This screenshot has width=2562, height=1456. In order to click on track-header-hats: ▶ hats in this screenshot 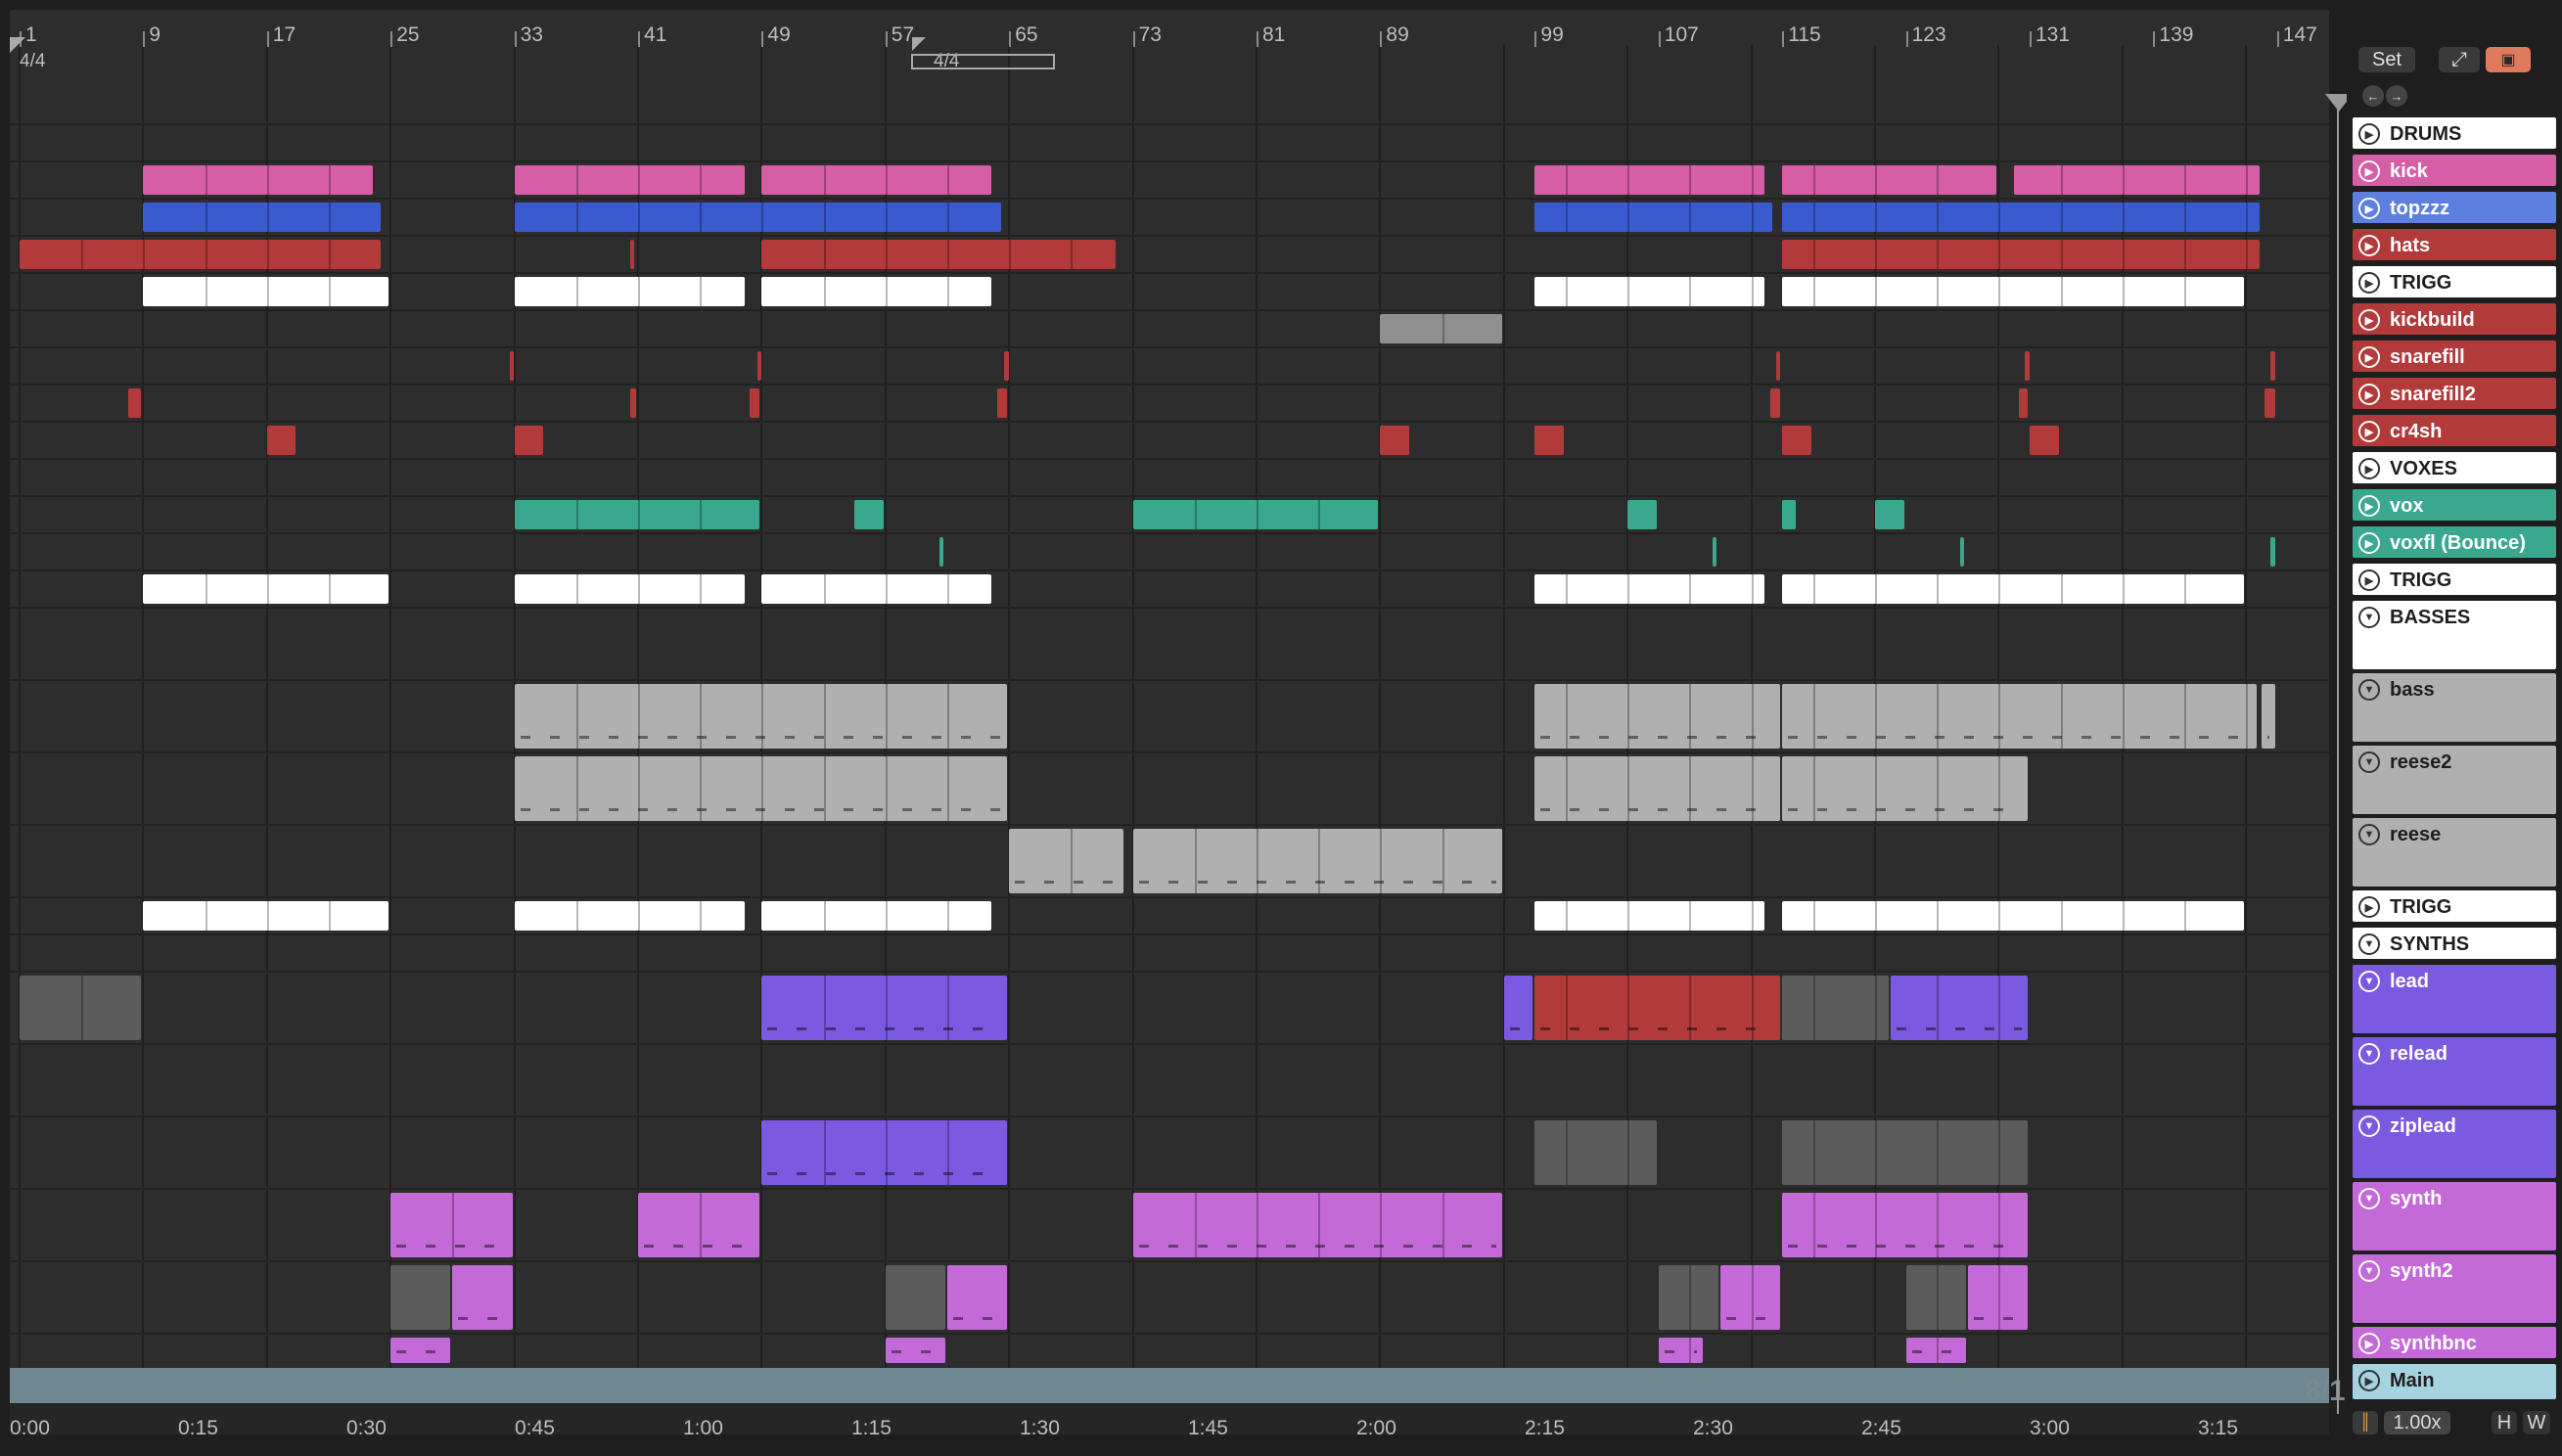, I will do `click(2454, 244)`.